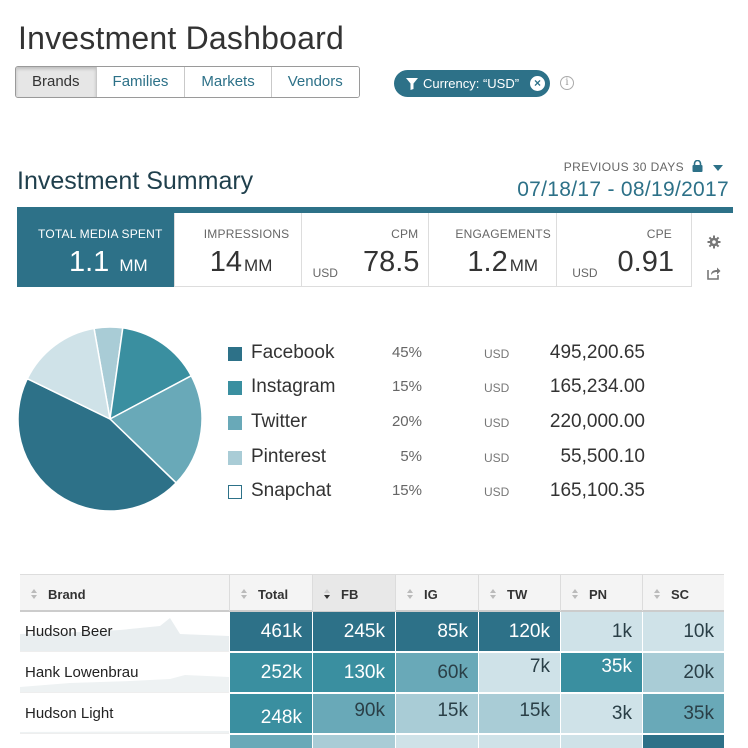 The width and height of the screenshot is (748, 748). I want to click on cell-total: 248k, so click(270, 714).